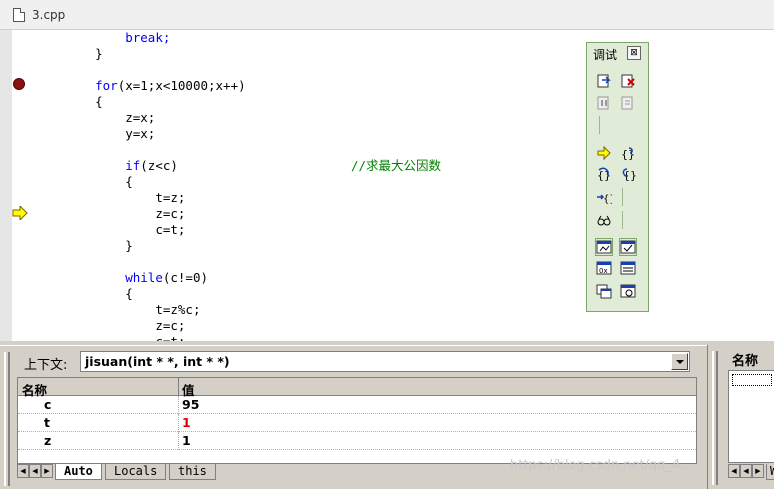  I want to click on code-line: for(x=1;x<10000;x++), so click(155, 86).